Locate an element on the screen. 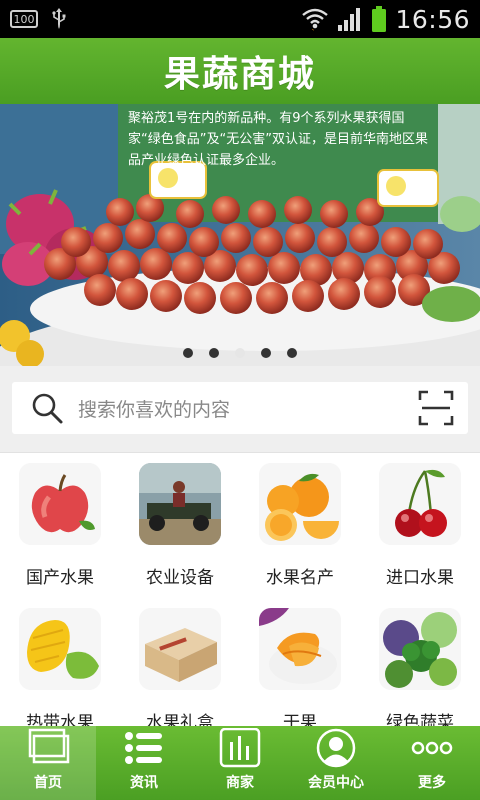 Image resolution: width=480 pixels, height=800 pixels. category-label: 国产水果 is located at coordinates (60, 578).